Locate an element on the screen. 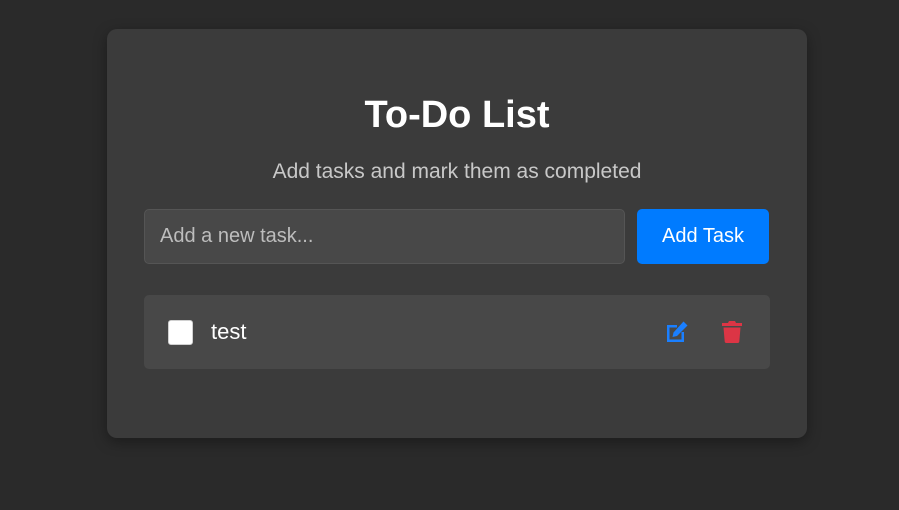 The image size is (899, 510). trash-icon is located at coordinates (732, 332).